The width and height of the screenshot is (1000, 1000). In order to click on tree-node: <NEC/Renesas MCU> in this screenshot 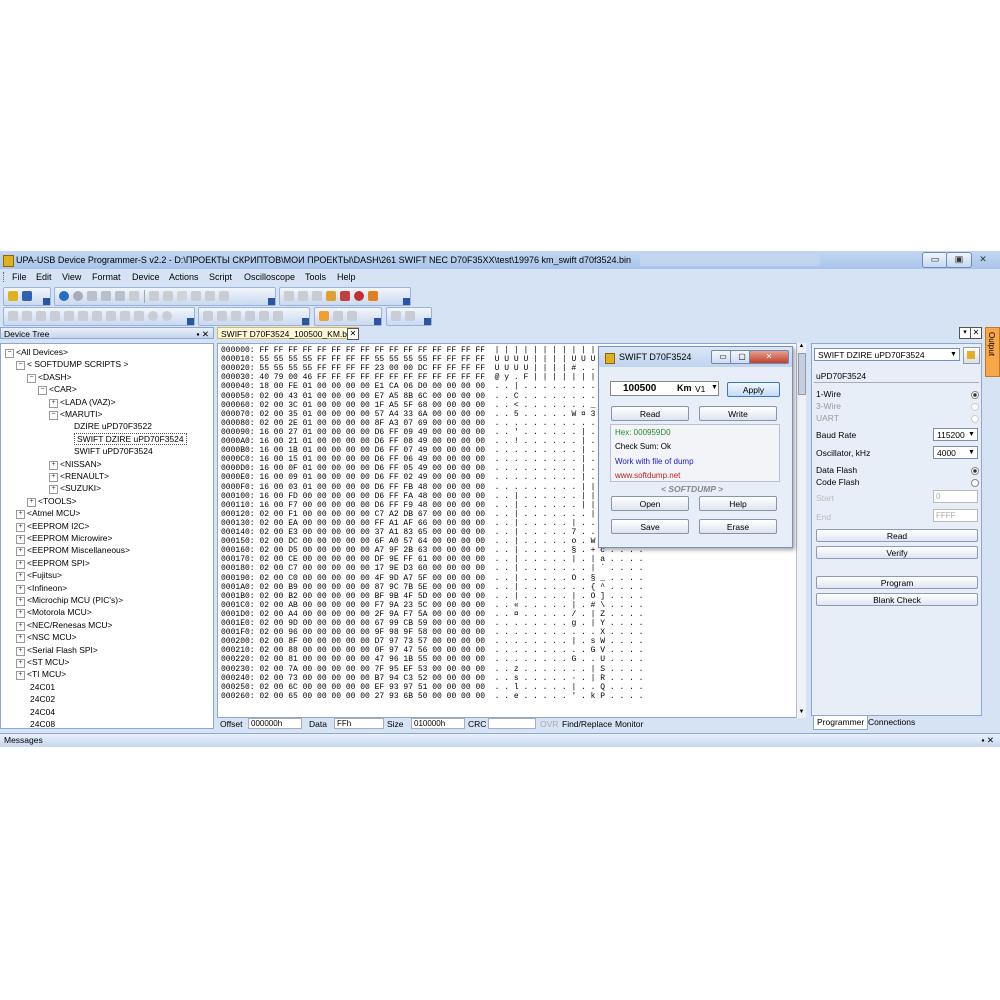, I will do `click(70, 625)`.